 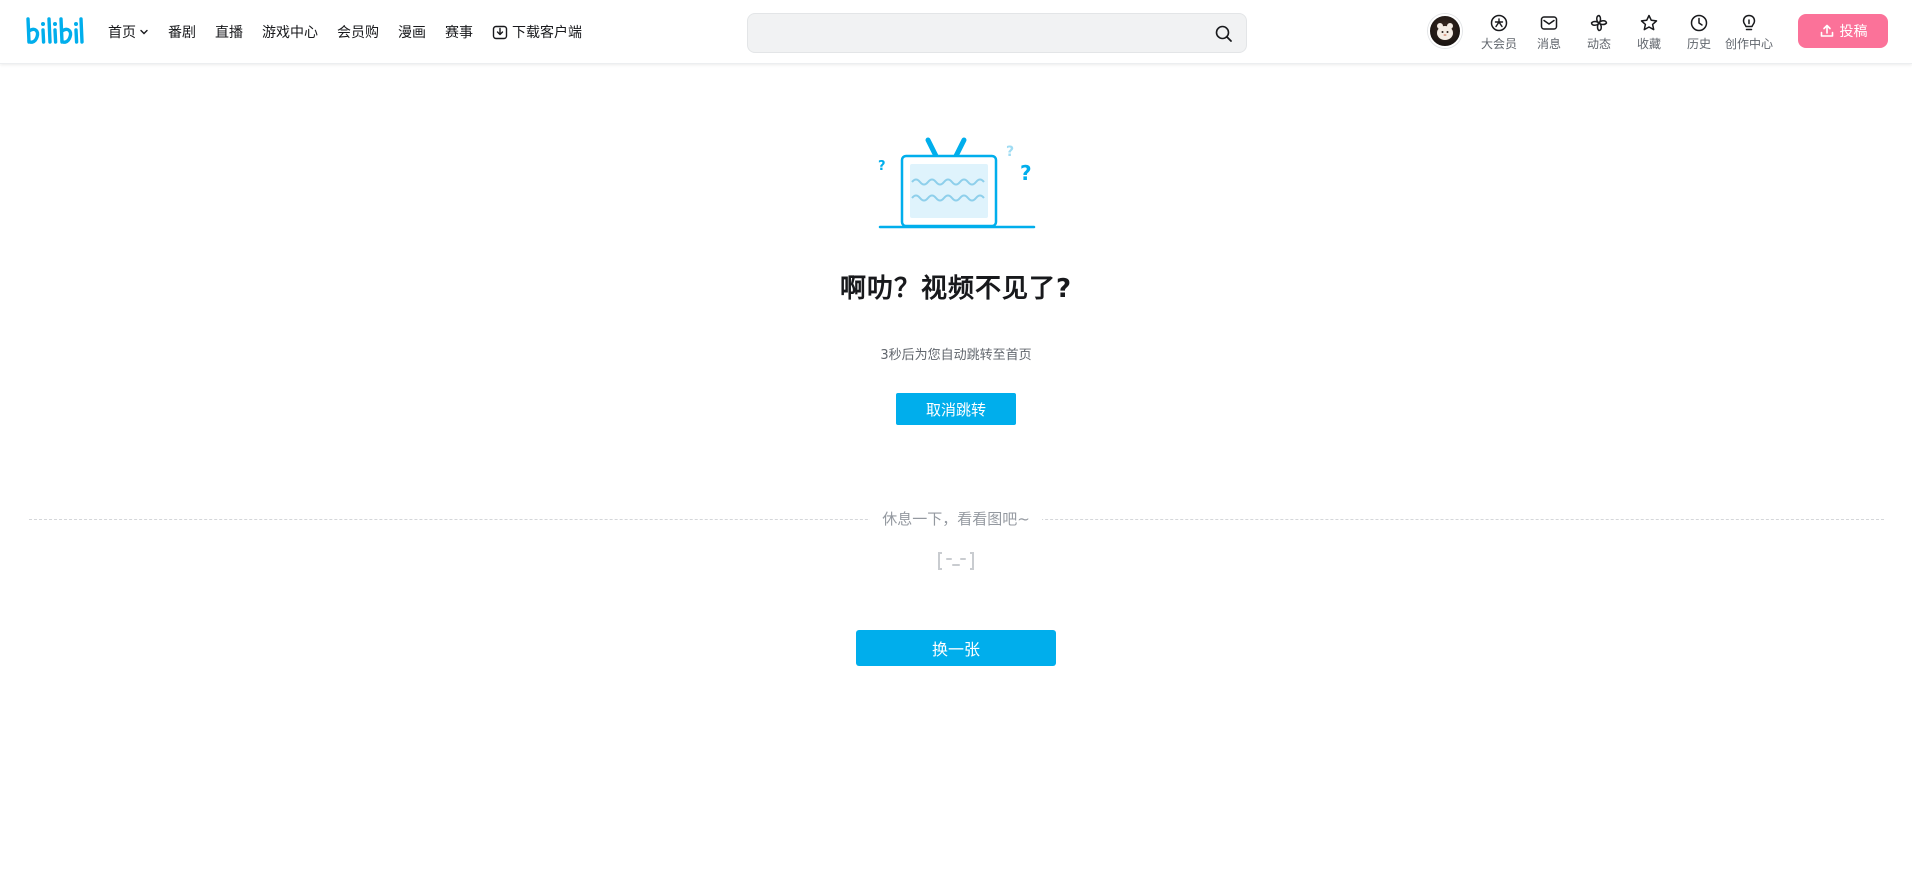 I want to click on broken-tv-icon: ? ? ?, so click(x=957, y=183).